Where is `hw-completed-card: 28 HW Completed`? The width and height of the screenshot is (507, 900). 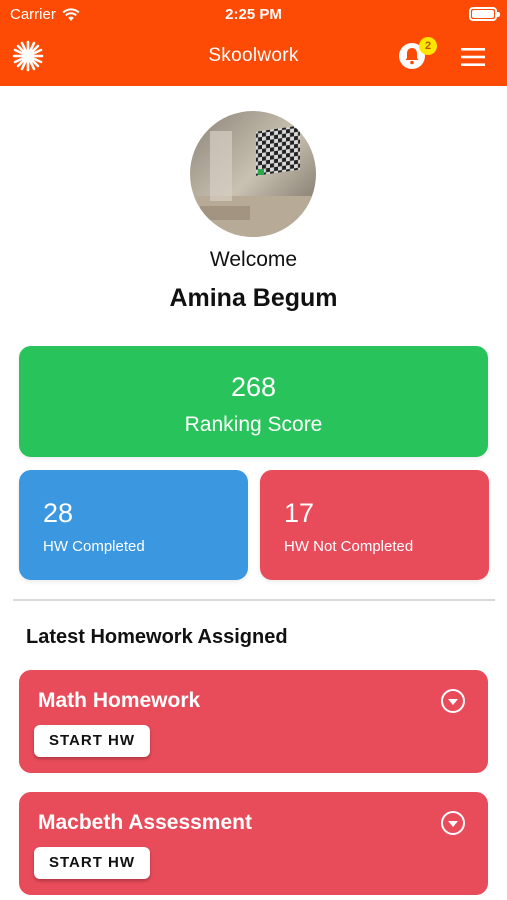 hw-completed-card: 28 HW Completed is located at coordinates (133, 525).